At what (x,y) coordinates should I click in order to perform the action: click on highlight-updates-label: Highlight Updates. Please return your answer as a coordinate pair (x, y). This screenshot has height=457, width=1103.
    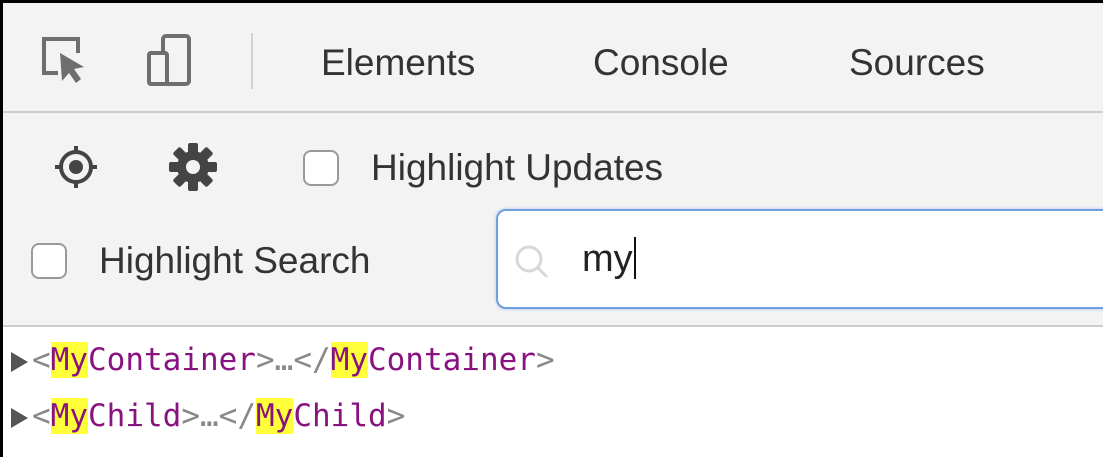
    Looking at the image, I should click on (517, 168).